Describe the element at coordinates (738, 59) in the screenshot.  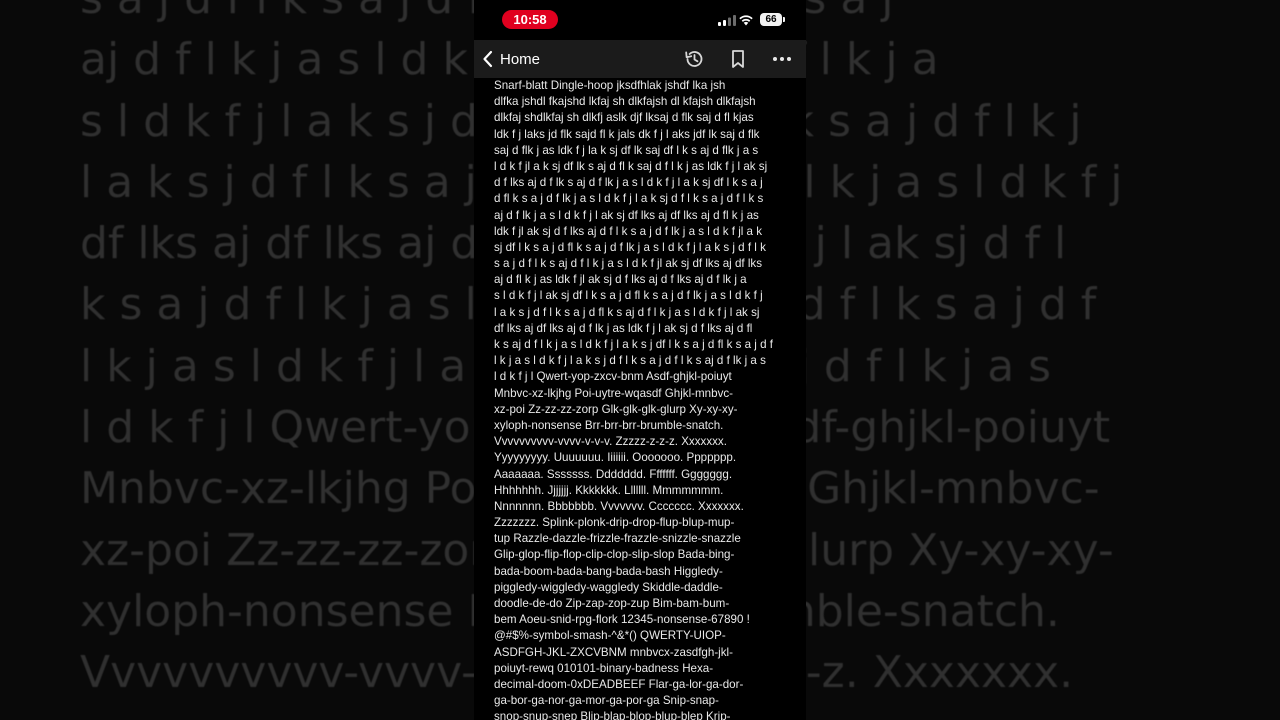
I see `bookmark-icon` at that location.